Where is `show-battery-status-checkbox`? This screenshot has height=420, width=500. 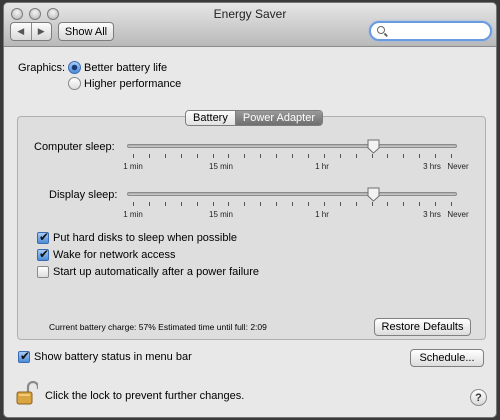
show-battery-status-checkbox is located at coordinates (24, 356).